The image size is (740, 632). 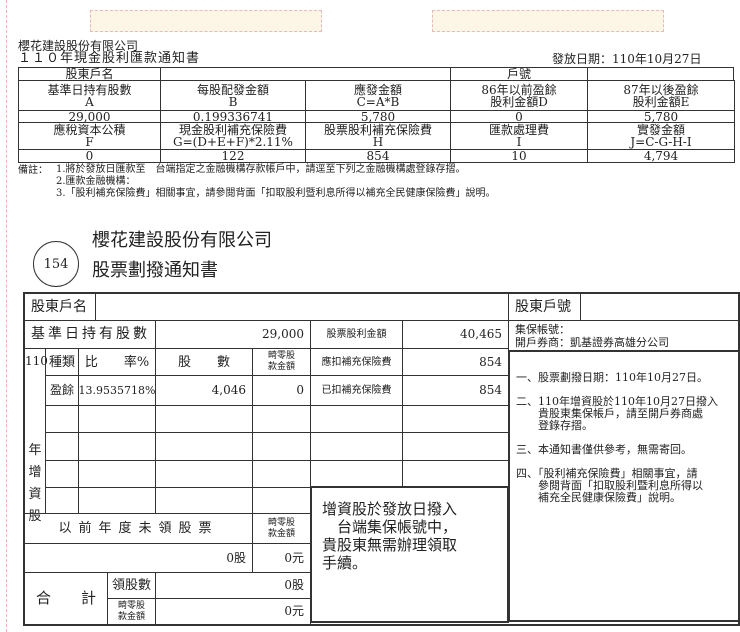 What do you see at coordinates (90, 334) in the screenshot?
I see `base-shares-label: 基準日持有股數` at bounding box center [90, 334].